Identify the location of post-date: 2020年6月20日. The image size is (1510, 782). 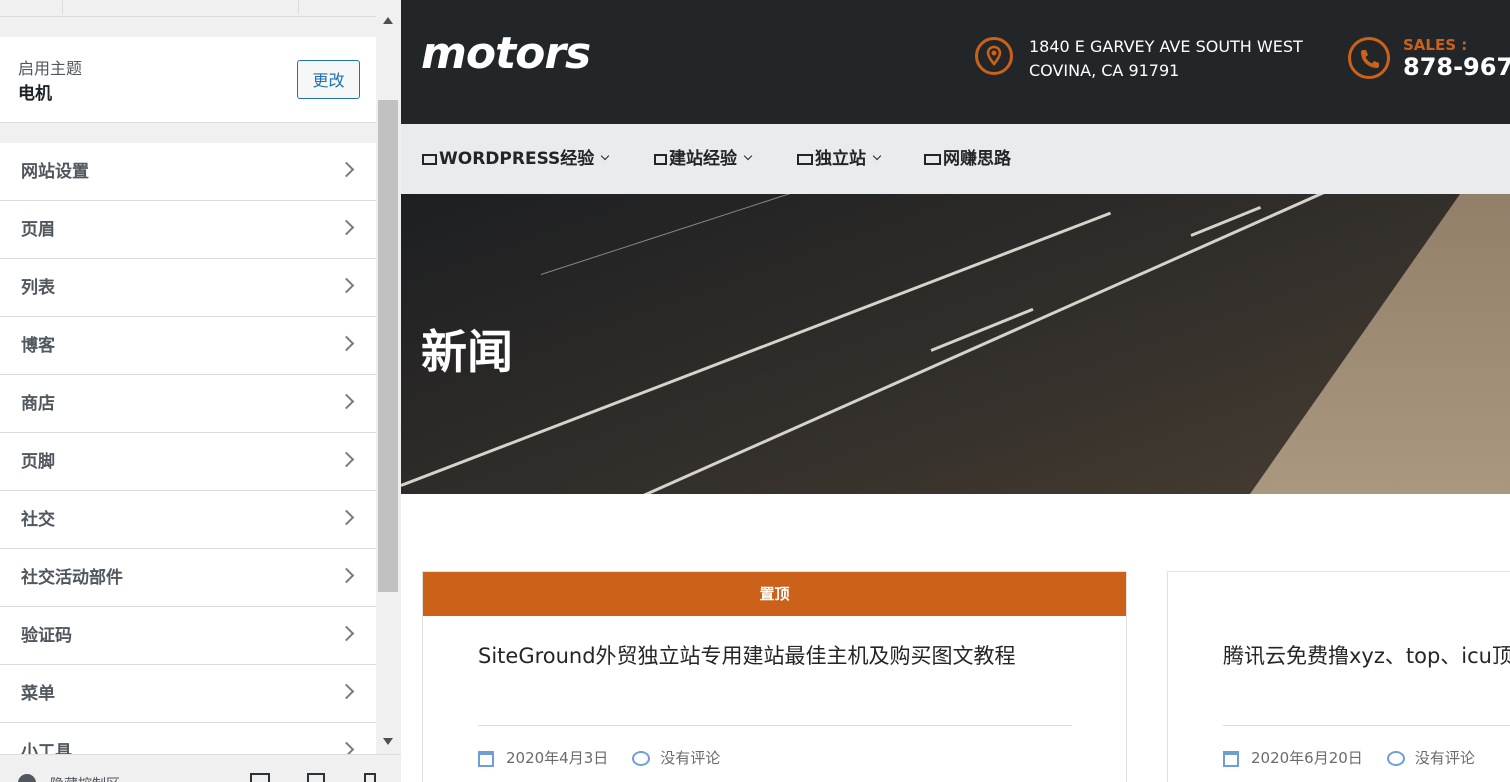
(1307, 758).